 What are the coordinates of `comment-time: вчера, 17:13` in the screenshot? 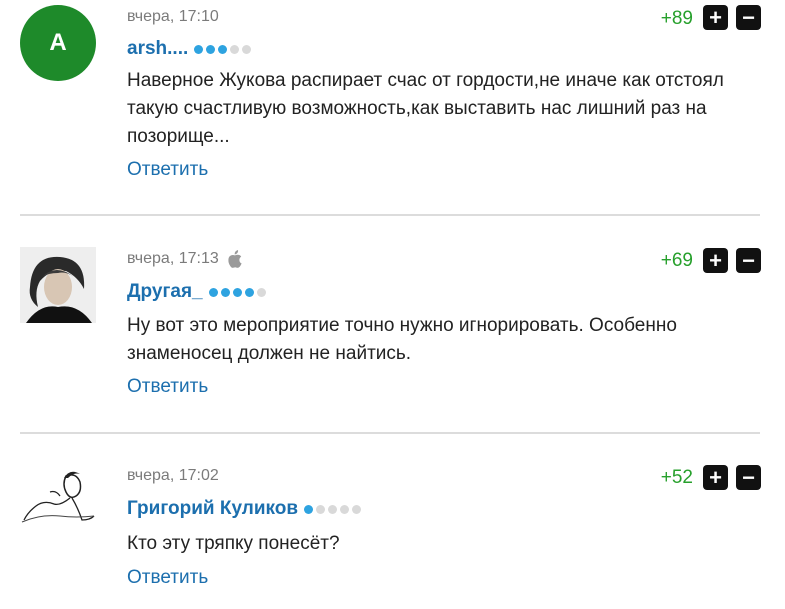 It's located at (185, 259).